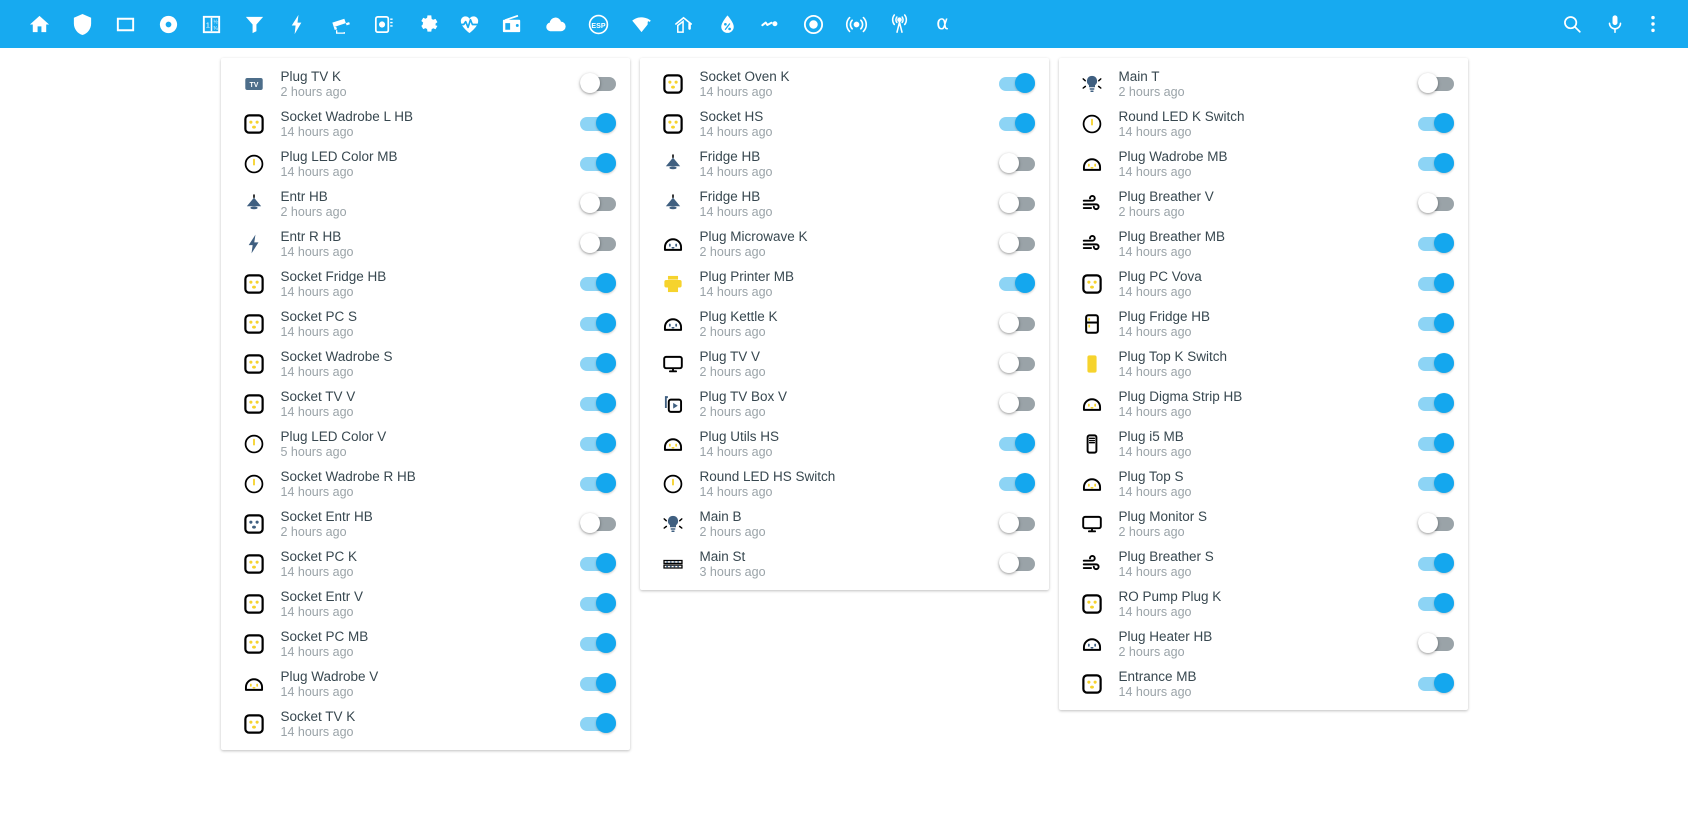 The width and height of the screenshot is (1688, 819). I want to click on device-row: Plug Top K Switch 14 hours ago, so click(1263, 364).